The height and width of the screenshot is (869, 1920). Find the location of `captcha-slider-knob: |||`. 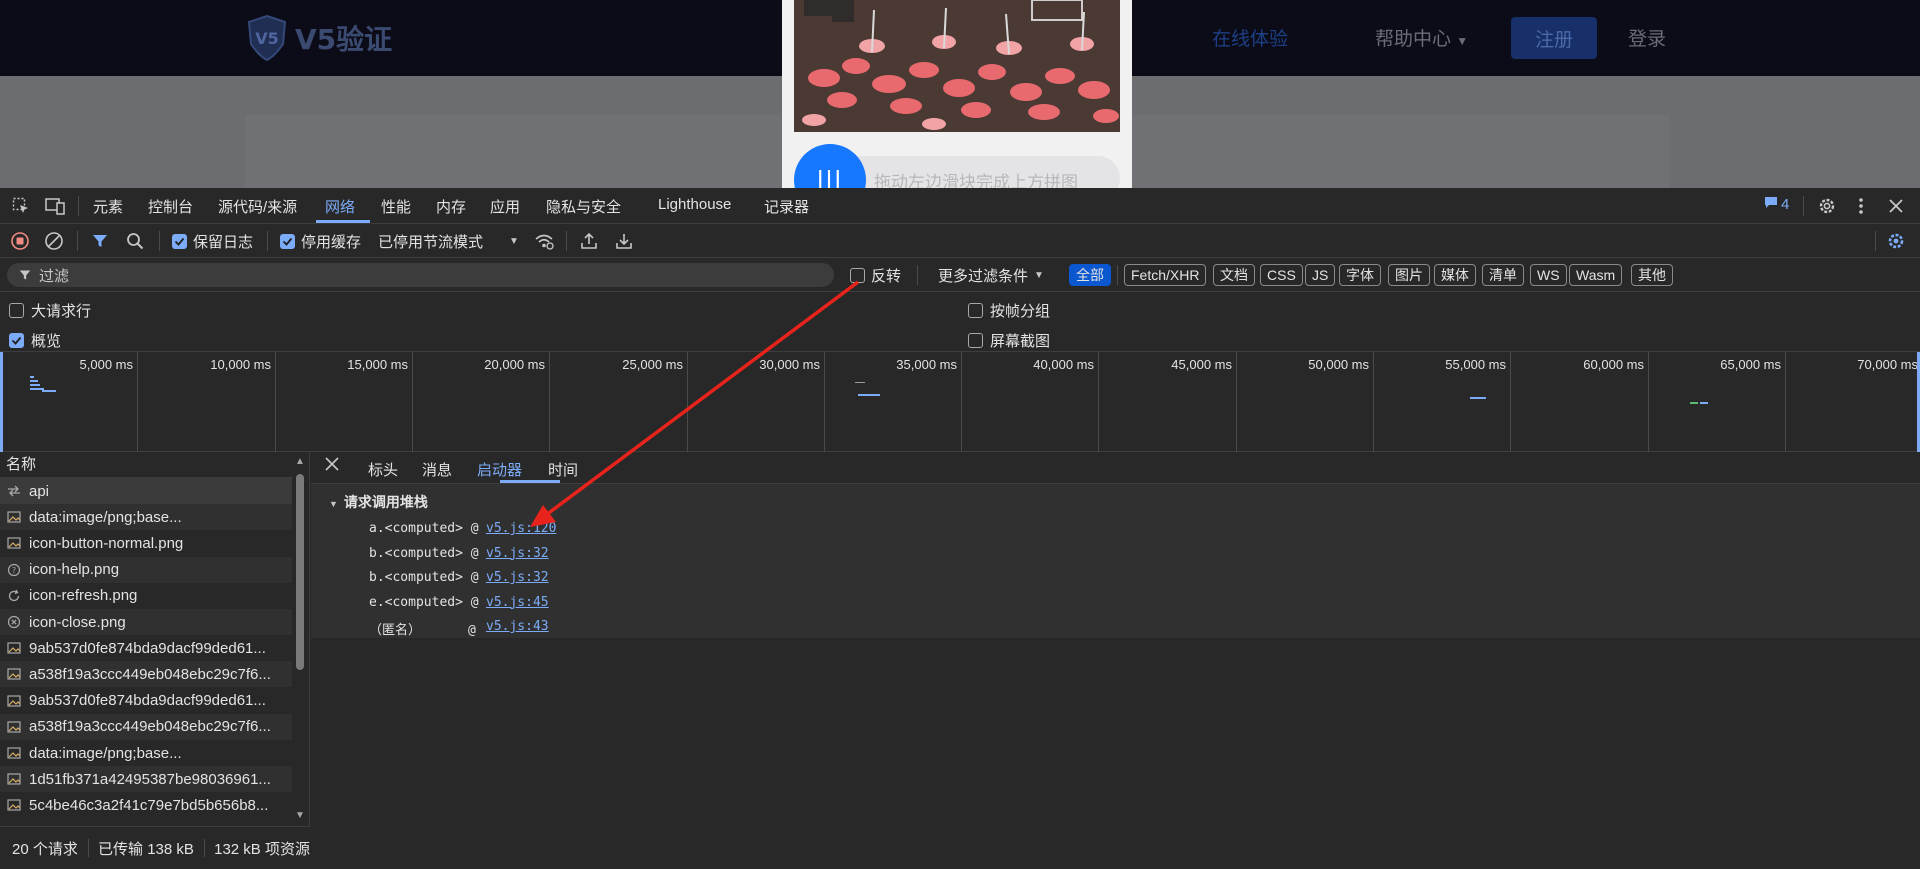

captcha-slider-knob: ||| is located at coordinates (830, 166).